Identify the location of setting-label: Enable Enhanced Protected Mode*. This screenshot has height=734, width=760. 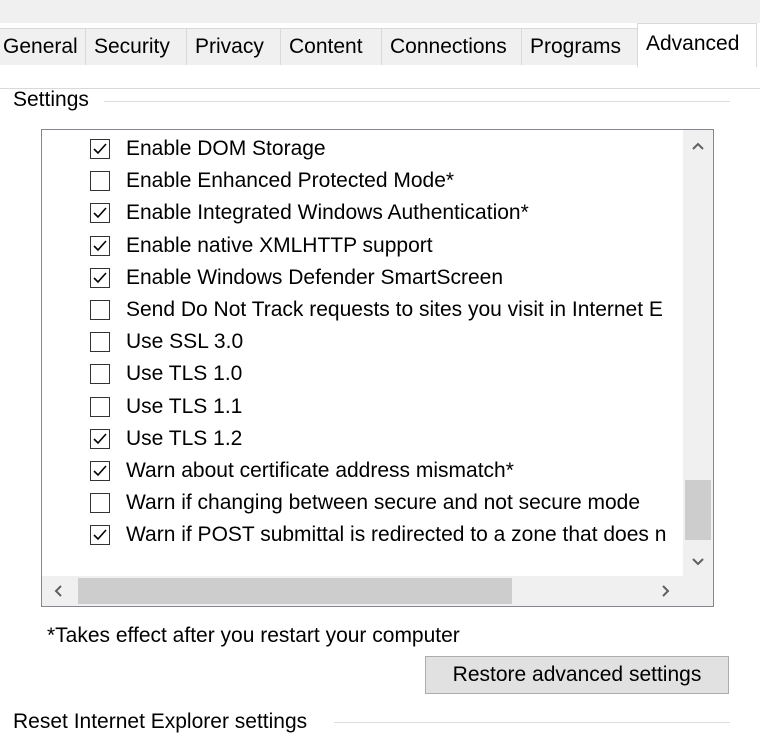
(290, 181).